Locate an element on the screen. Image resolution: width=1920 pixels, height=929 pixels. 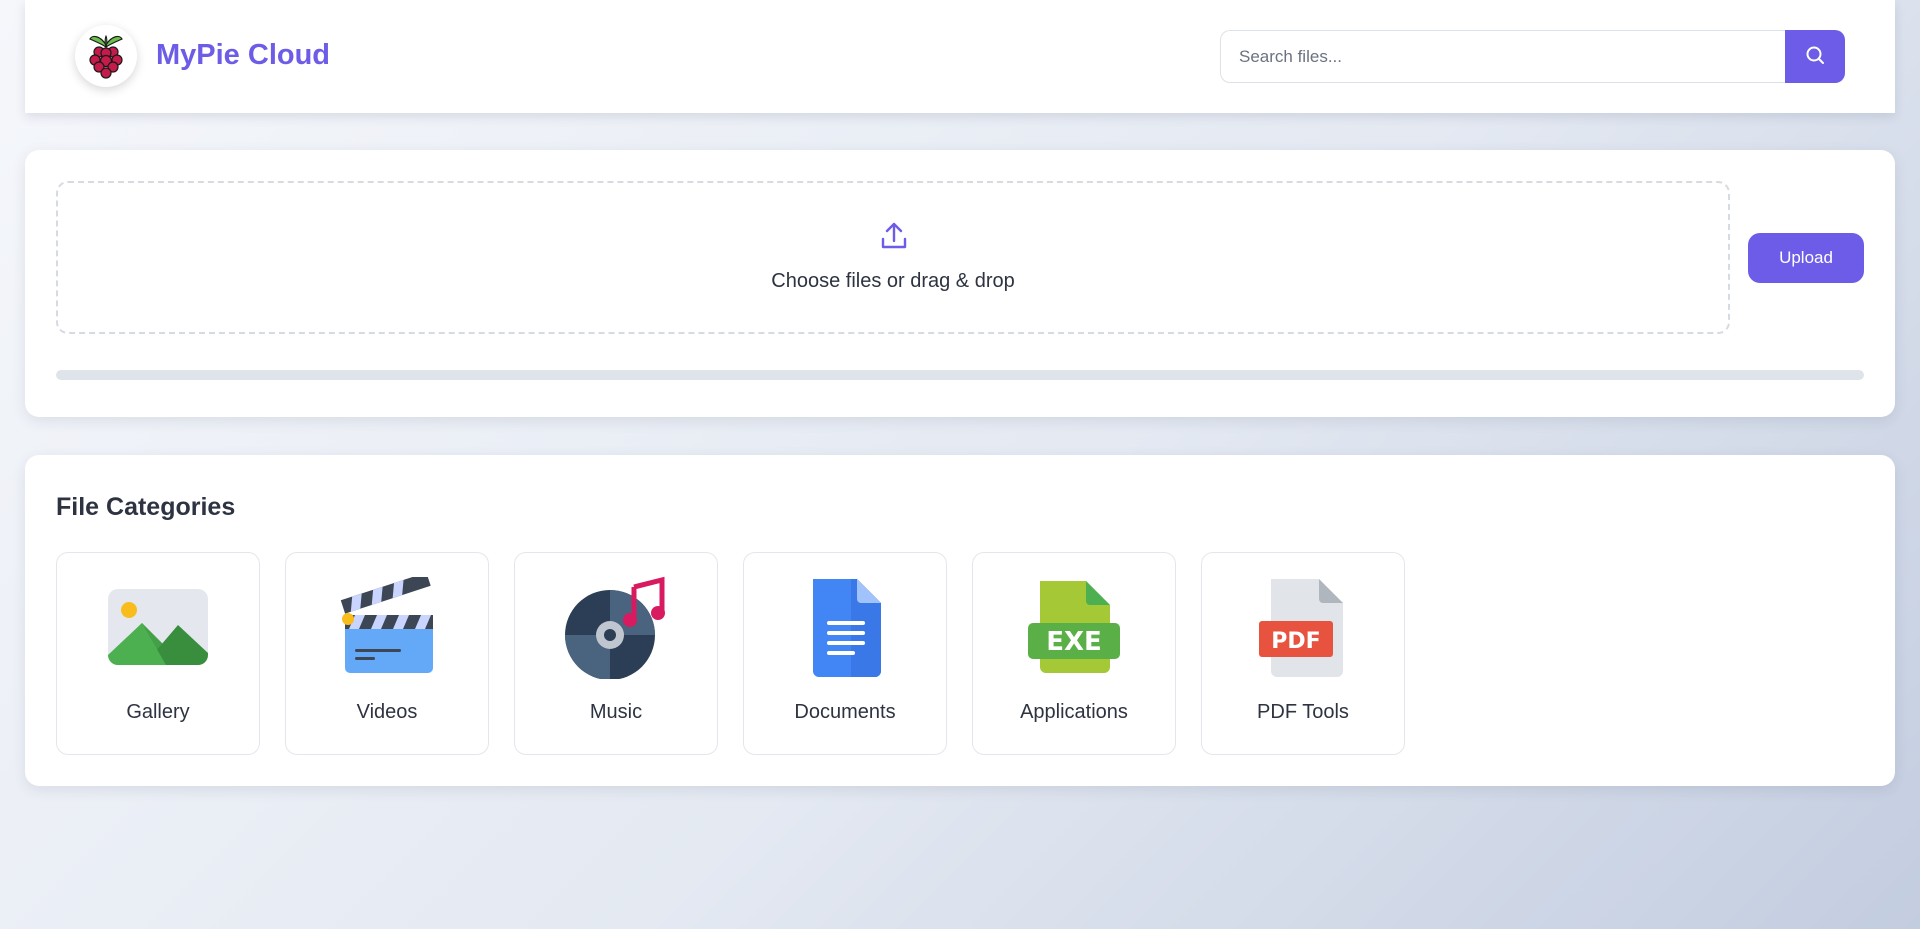
category-gallery: Gallery is located at coordinates (158, 653).